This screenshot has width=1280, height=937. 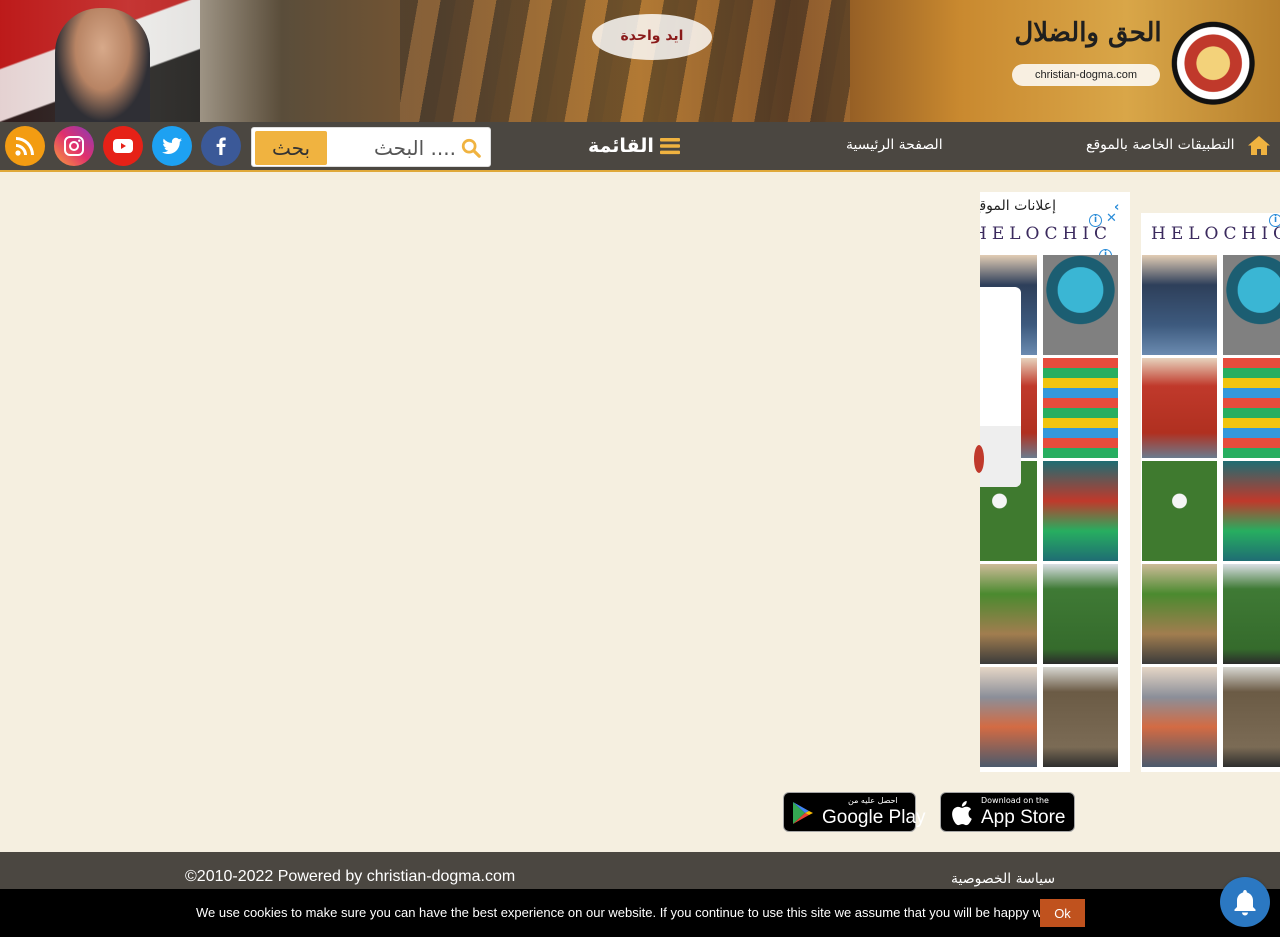 I want to click on bell-icon, so click(x=1245, y=903).